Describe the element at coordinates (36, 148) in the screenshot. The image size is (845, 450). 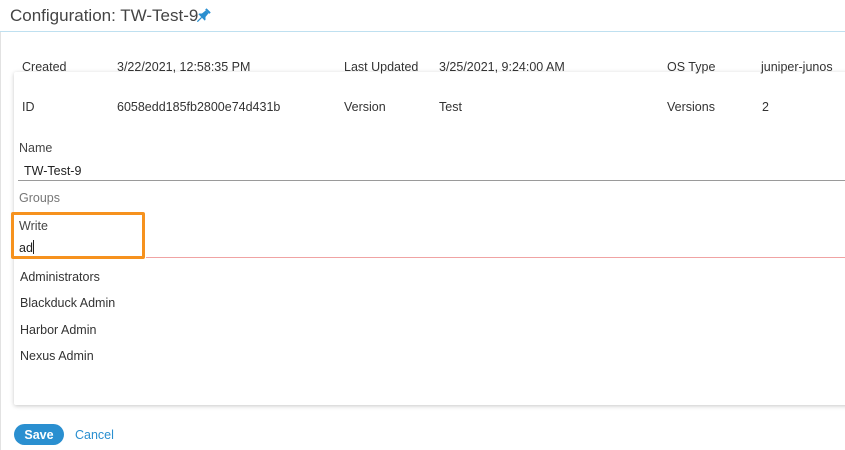
I see `name-label: Name` at that location.